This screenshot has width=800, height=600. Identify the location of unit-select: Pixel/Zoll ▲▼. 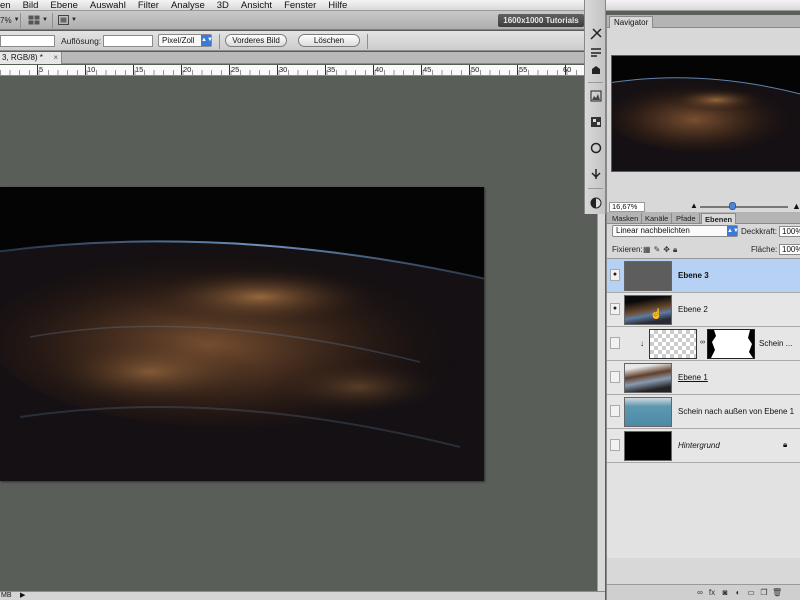
(185, 40).